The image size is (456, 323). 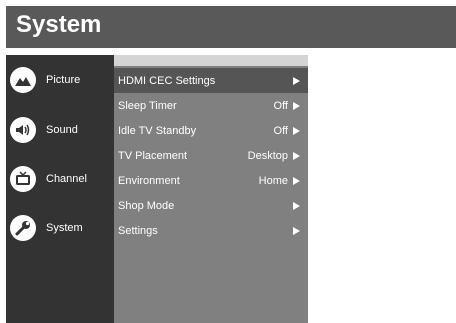 I want to click on menu-item-tv-placement: TV Placement Desktop, so click(x=211, y=155).